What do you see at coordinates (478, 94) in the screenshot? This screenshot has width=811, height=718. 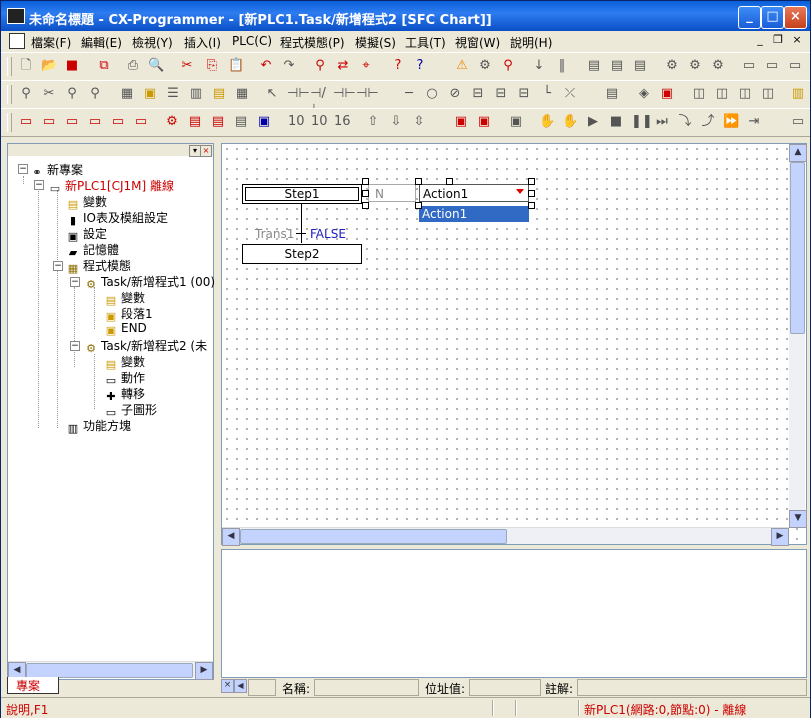 I see `instruction-icon: ⊟` at bounding box center [478, 94].